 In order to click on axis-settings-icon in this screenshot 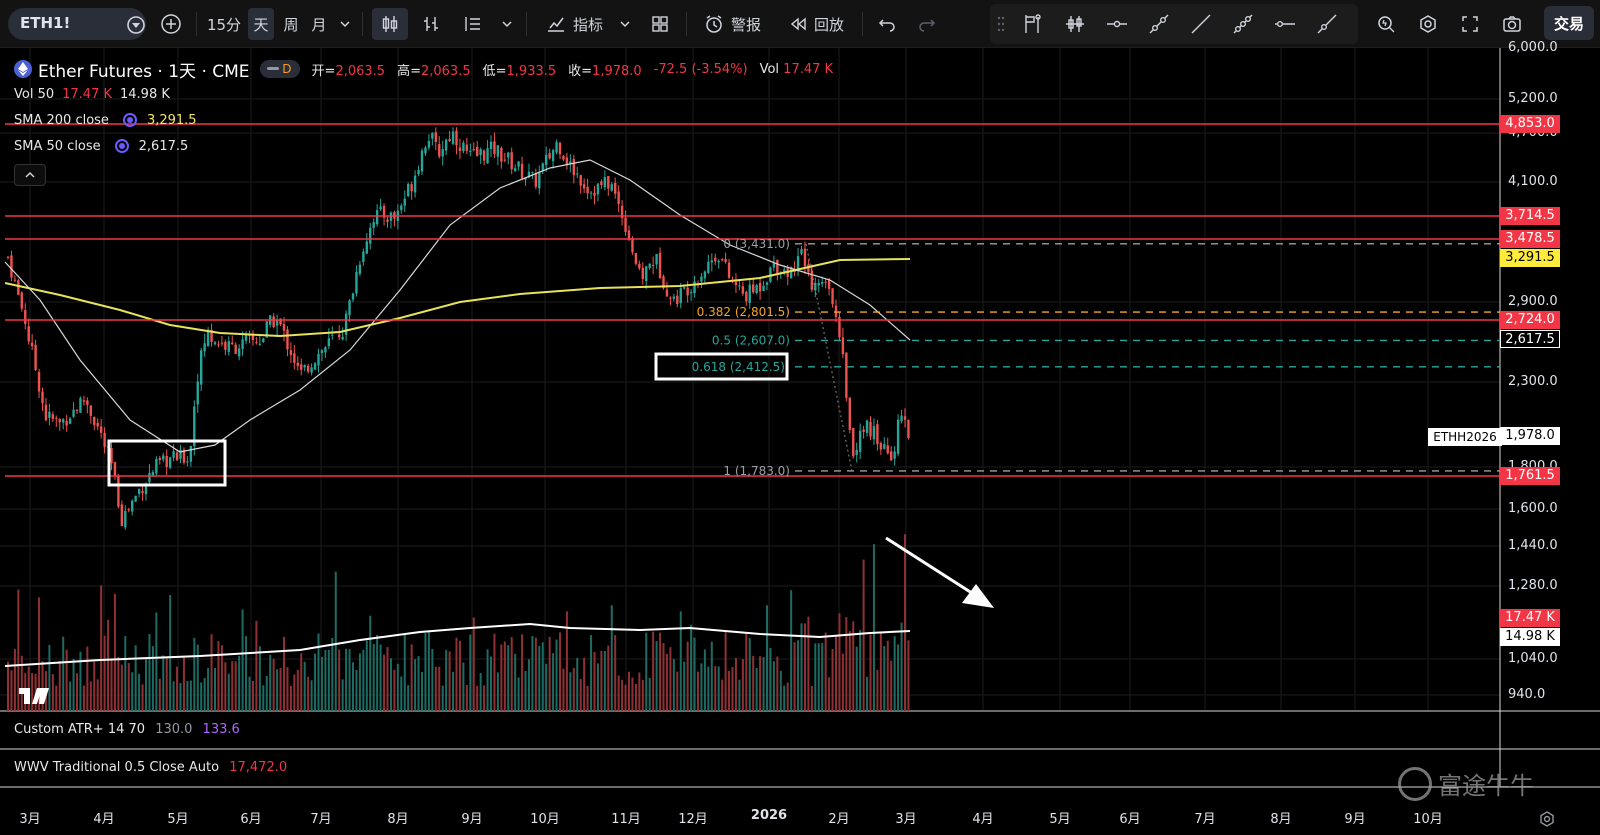, I will do `click(1547, 821)`.